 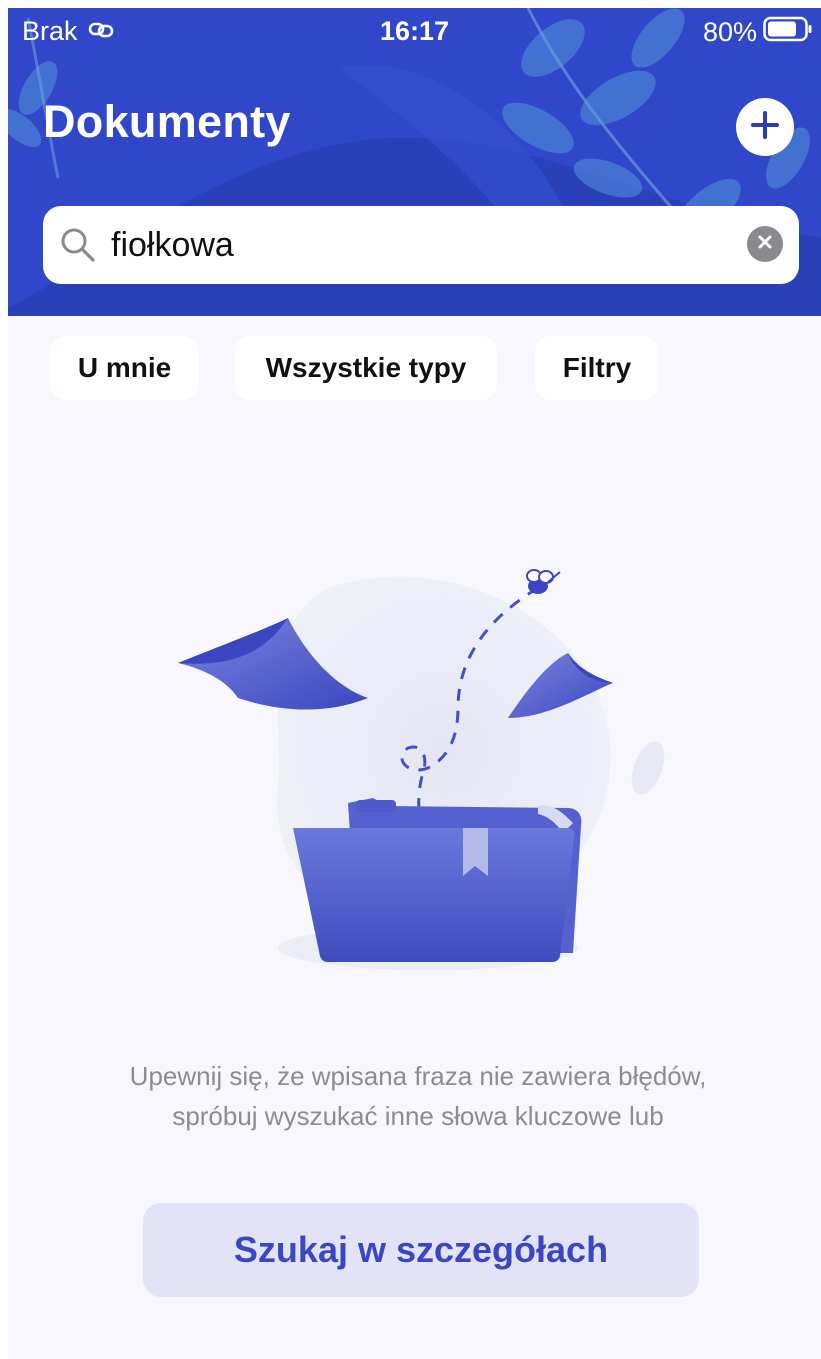 I want to click on status-bar: Brak 16:17 80%, so click(x=414, y=32).